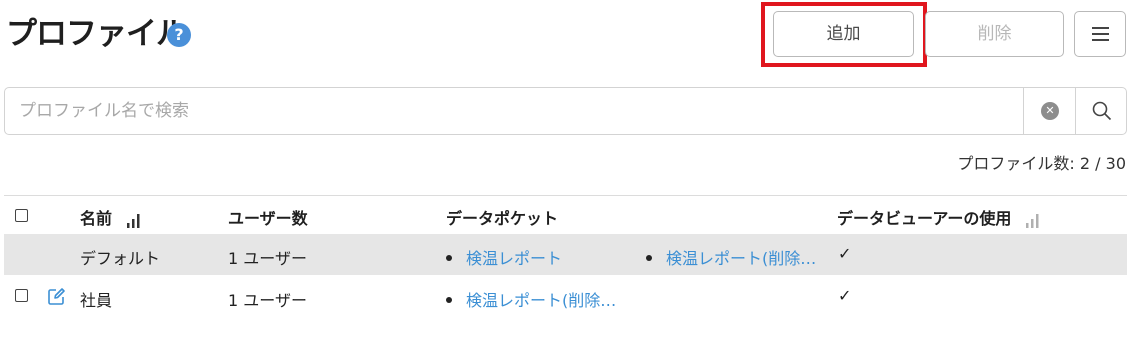 Image resolution: width=1140 pixels, height=364 pixels. What do you see at coordinates (96, 299) in the screenshot?
I see `profile-name: 社員` at bounding box center [96, 299].